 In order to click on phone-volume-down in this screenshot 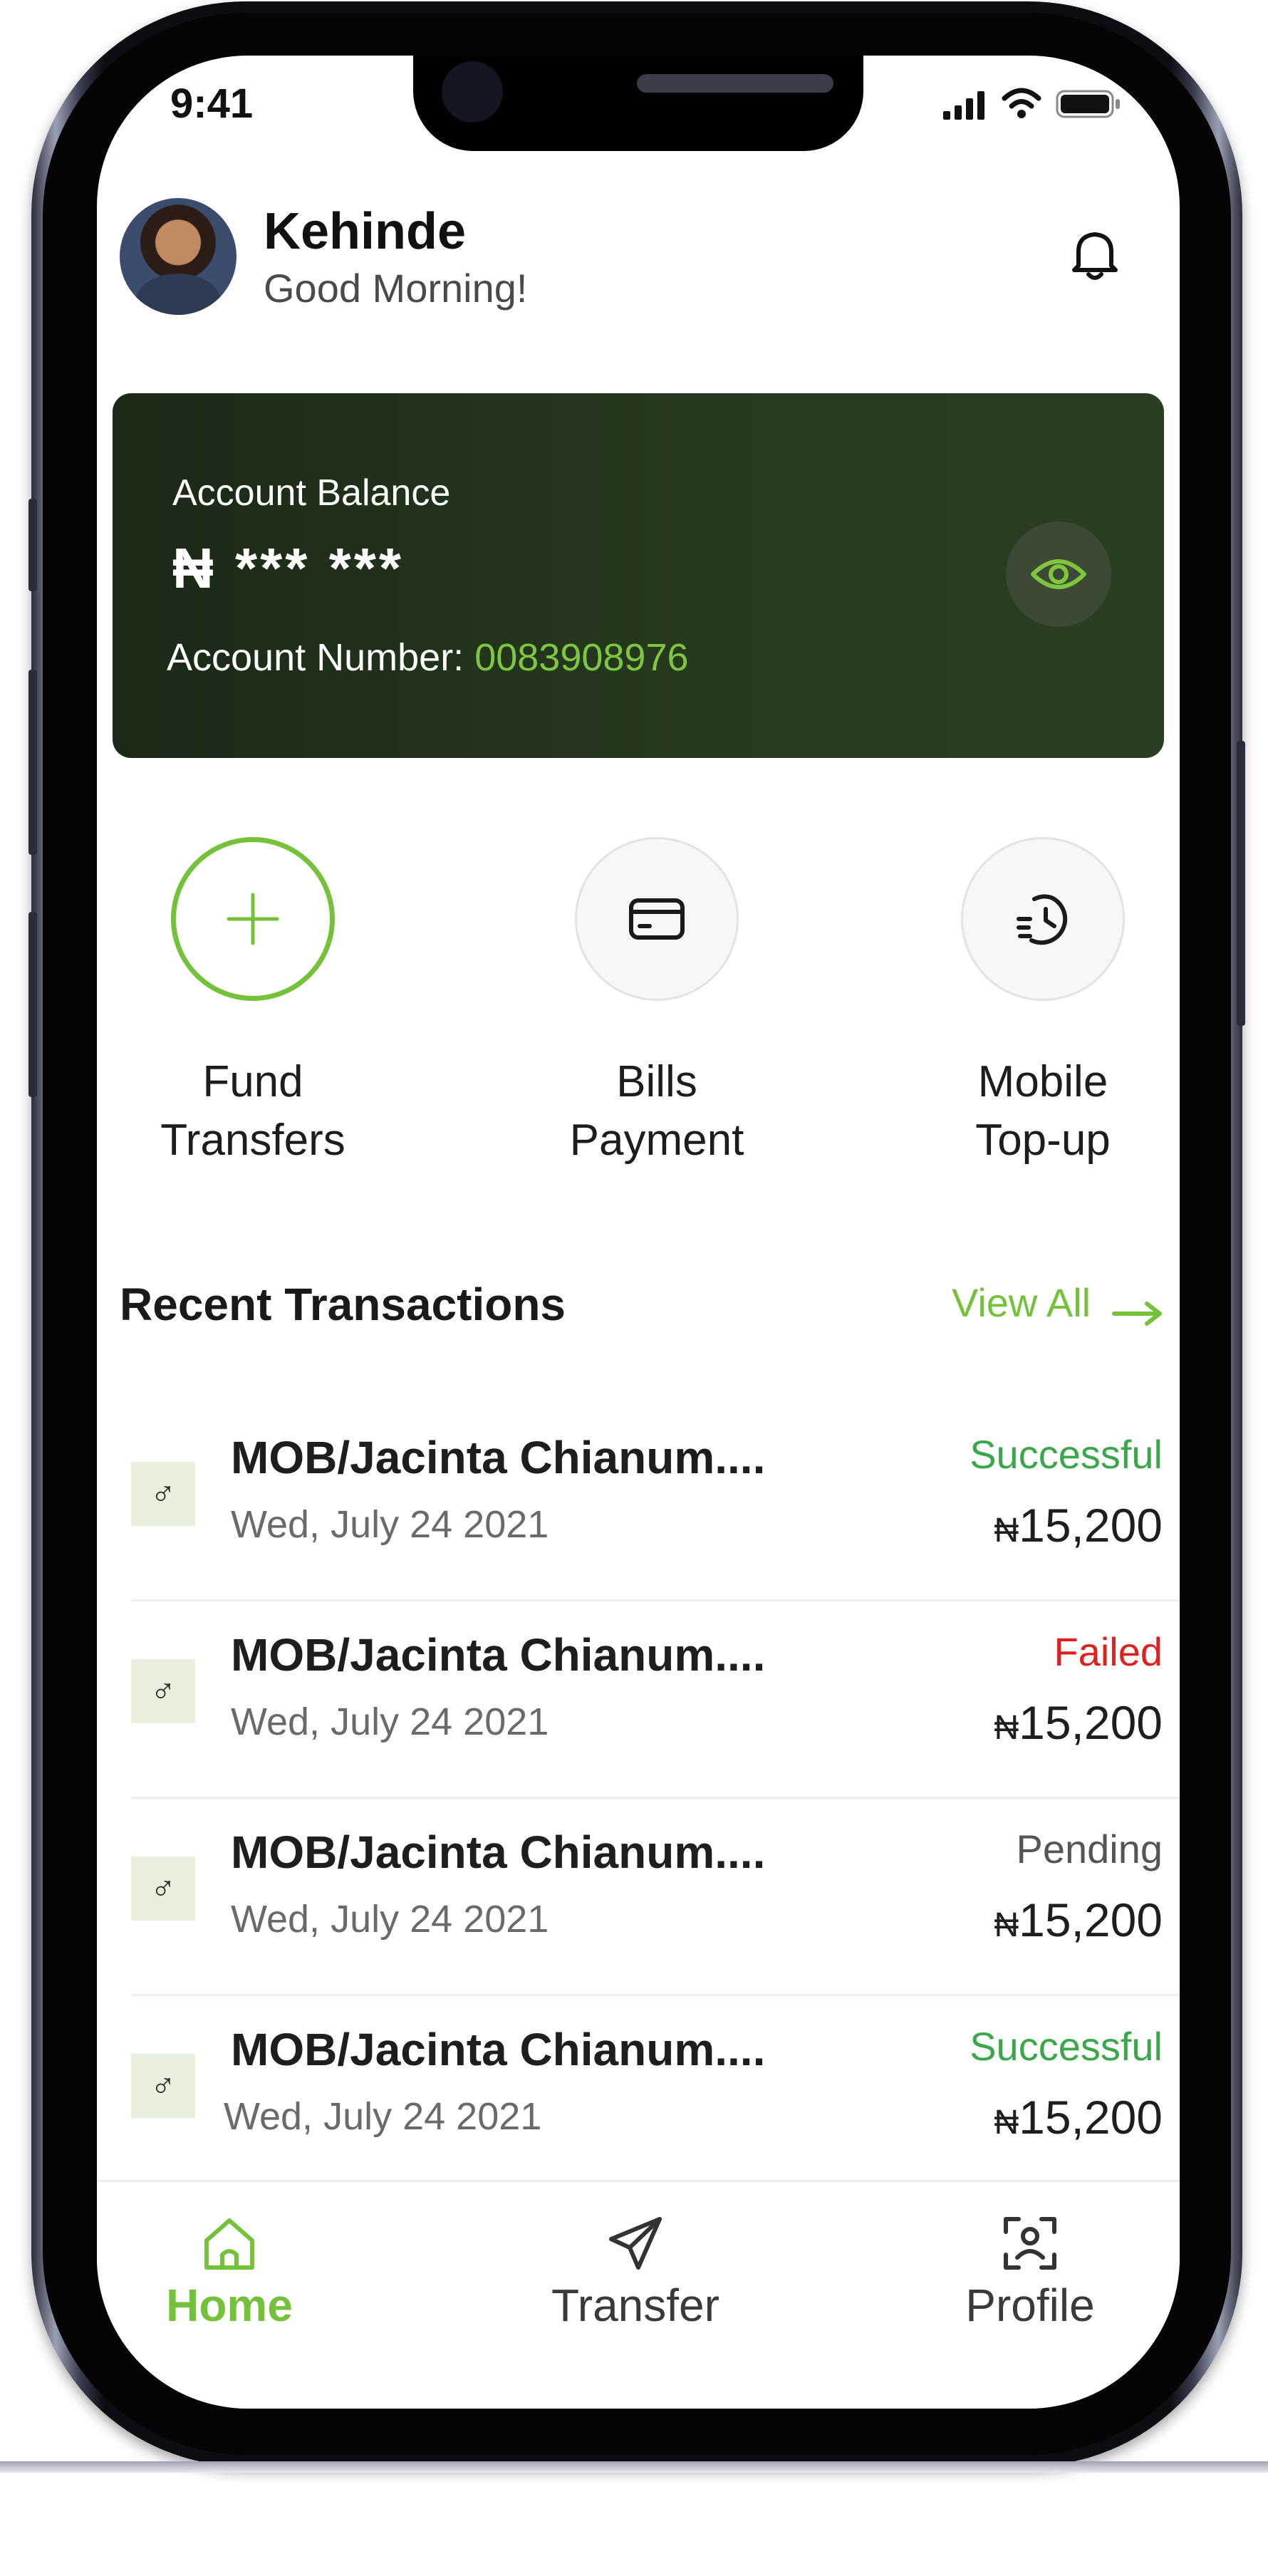, I will do `click(32, 1004)`.